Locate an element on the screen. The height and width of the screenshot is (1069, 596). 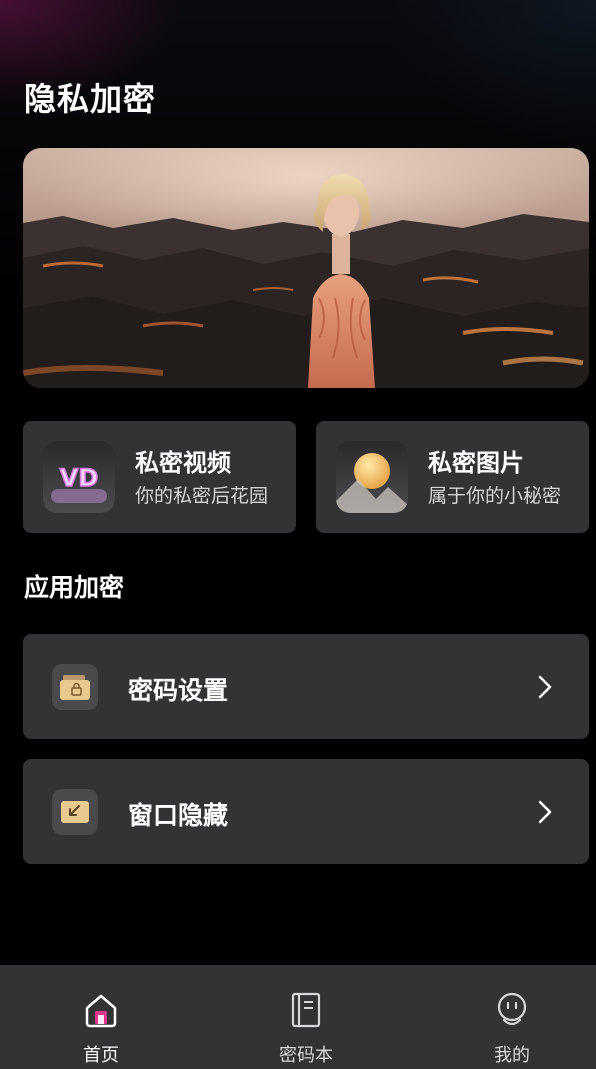
tab-label: 我的 is located at coordinates (512, 1055).